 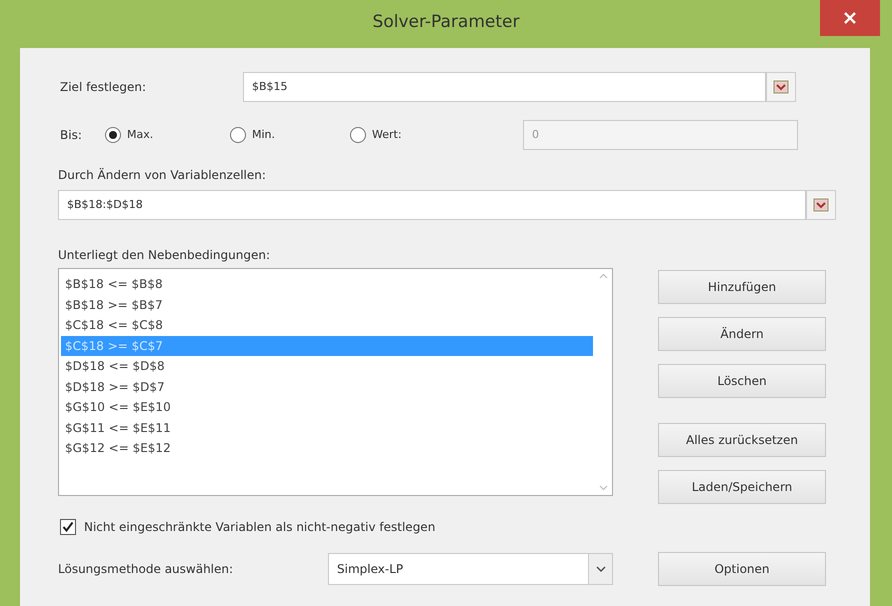 What do you see at coordinates (146, 569) in the screenshot?
I see `method-label: Lösungsmethode auswählen:` at bounding box center [146, 569].